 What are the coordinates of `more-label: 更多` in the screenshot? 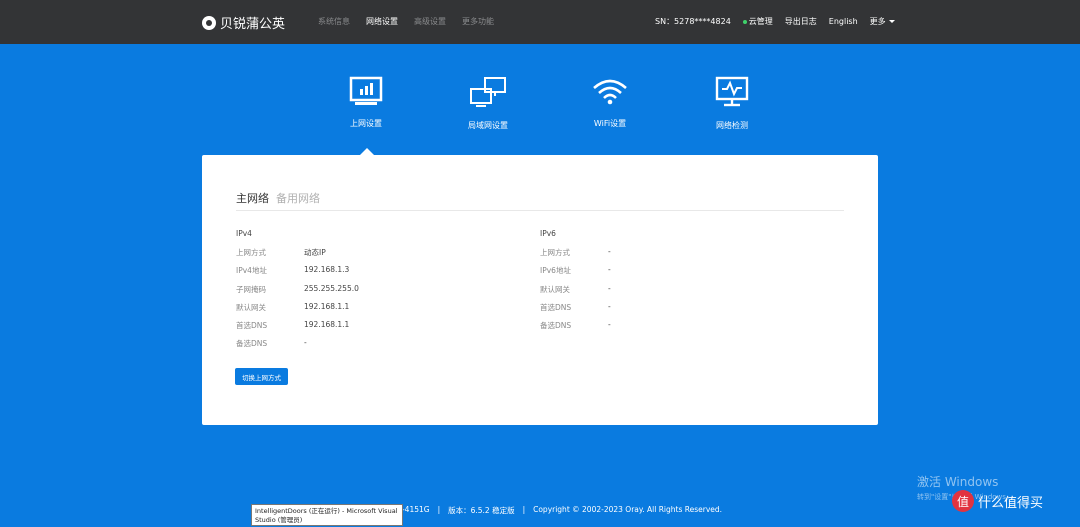 It's located at (877, 21).